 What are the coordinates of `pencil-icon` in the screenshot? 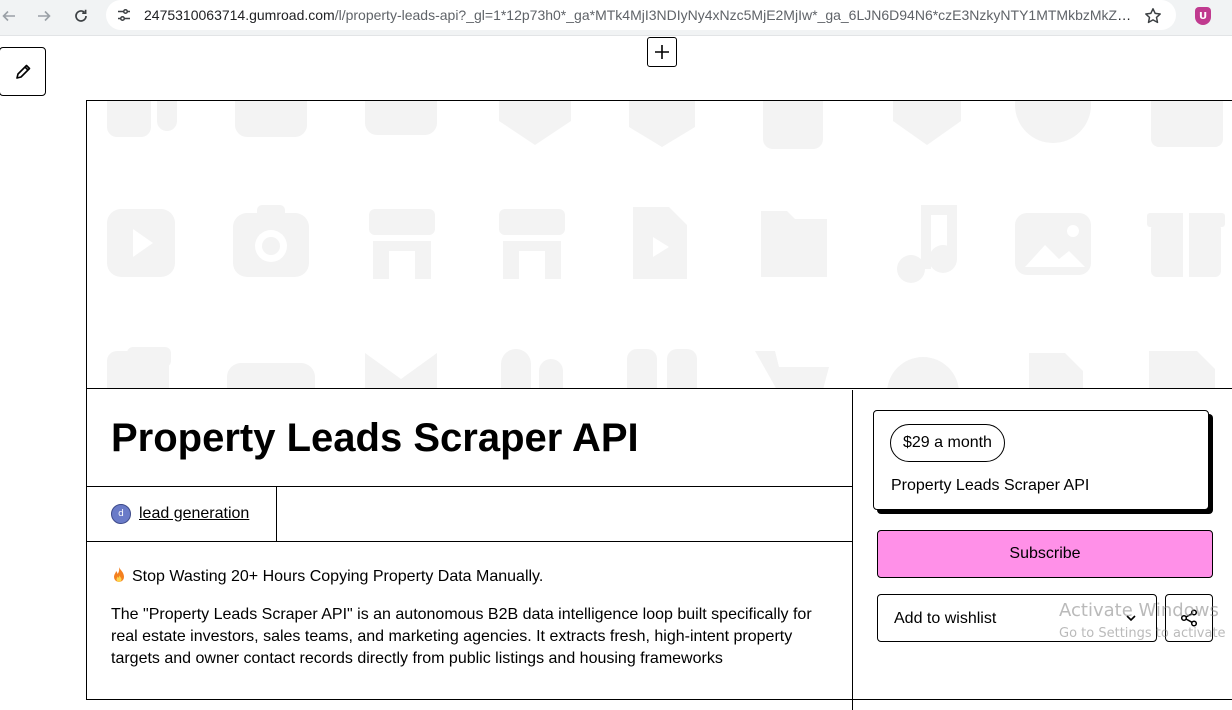 It's located at (22, 71).